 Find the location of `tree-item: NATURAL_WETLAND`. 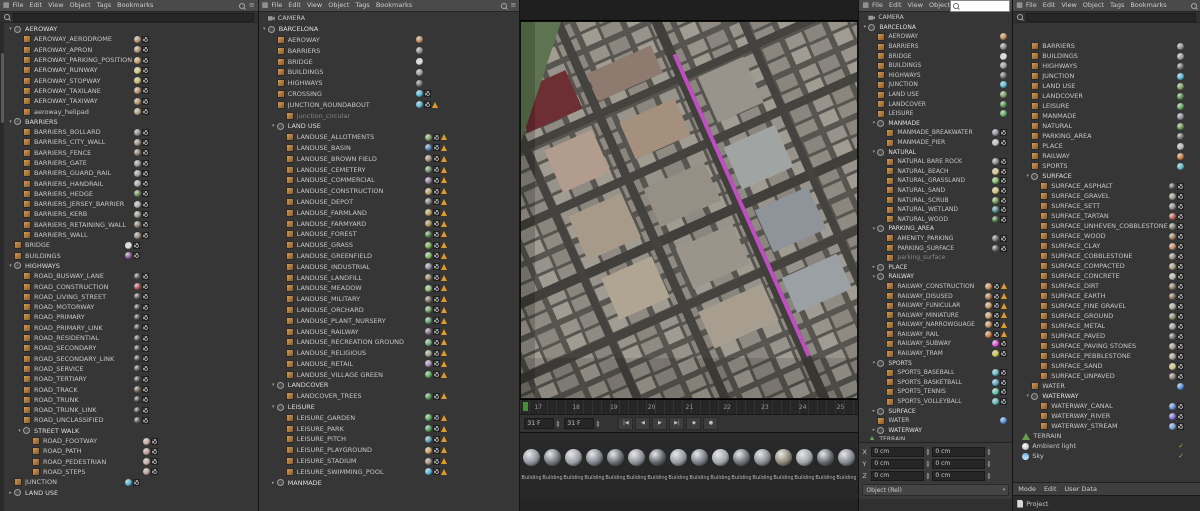

tree-item: NATURAL_WETLAND is located at coordinates (935, 210).